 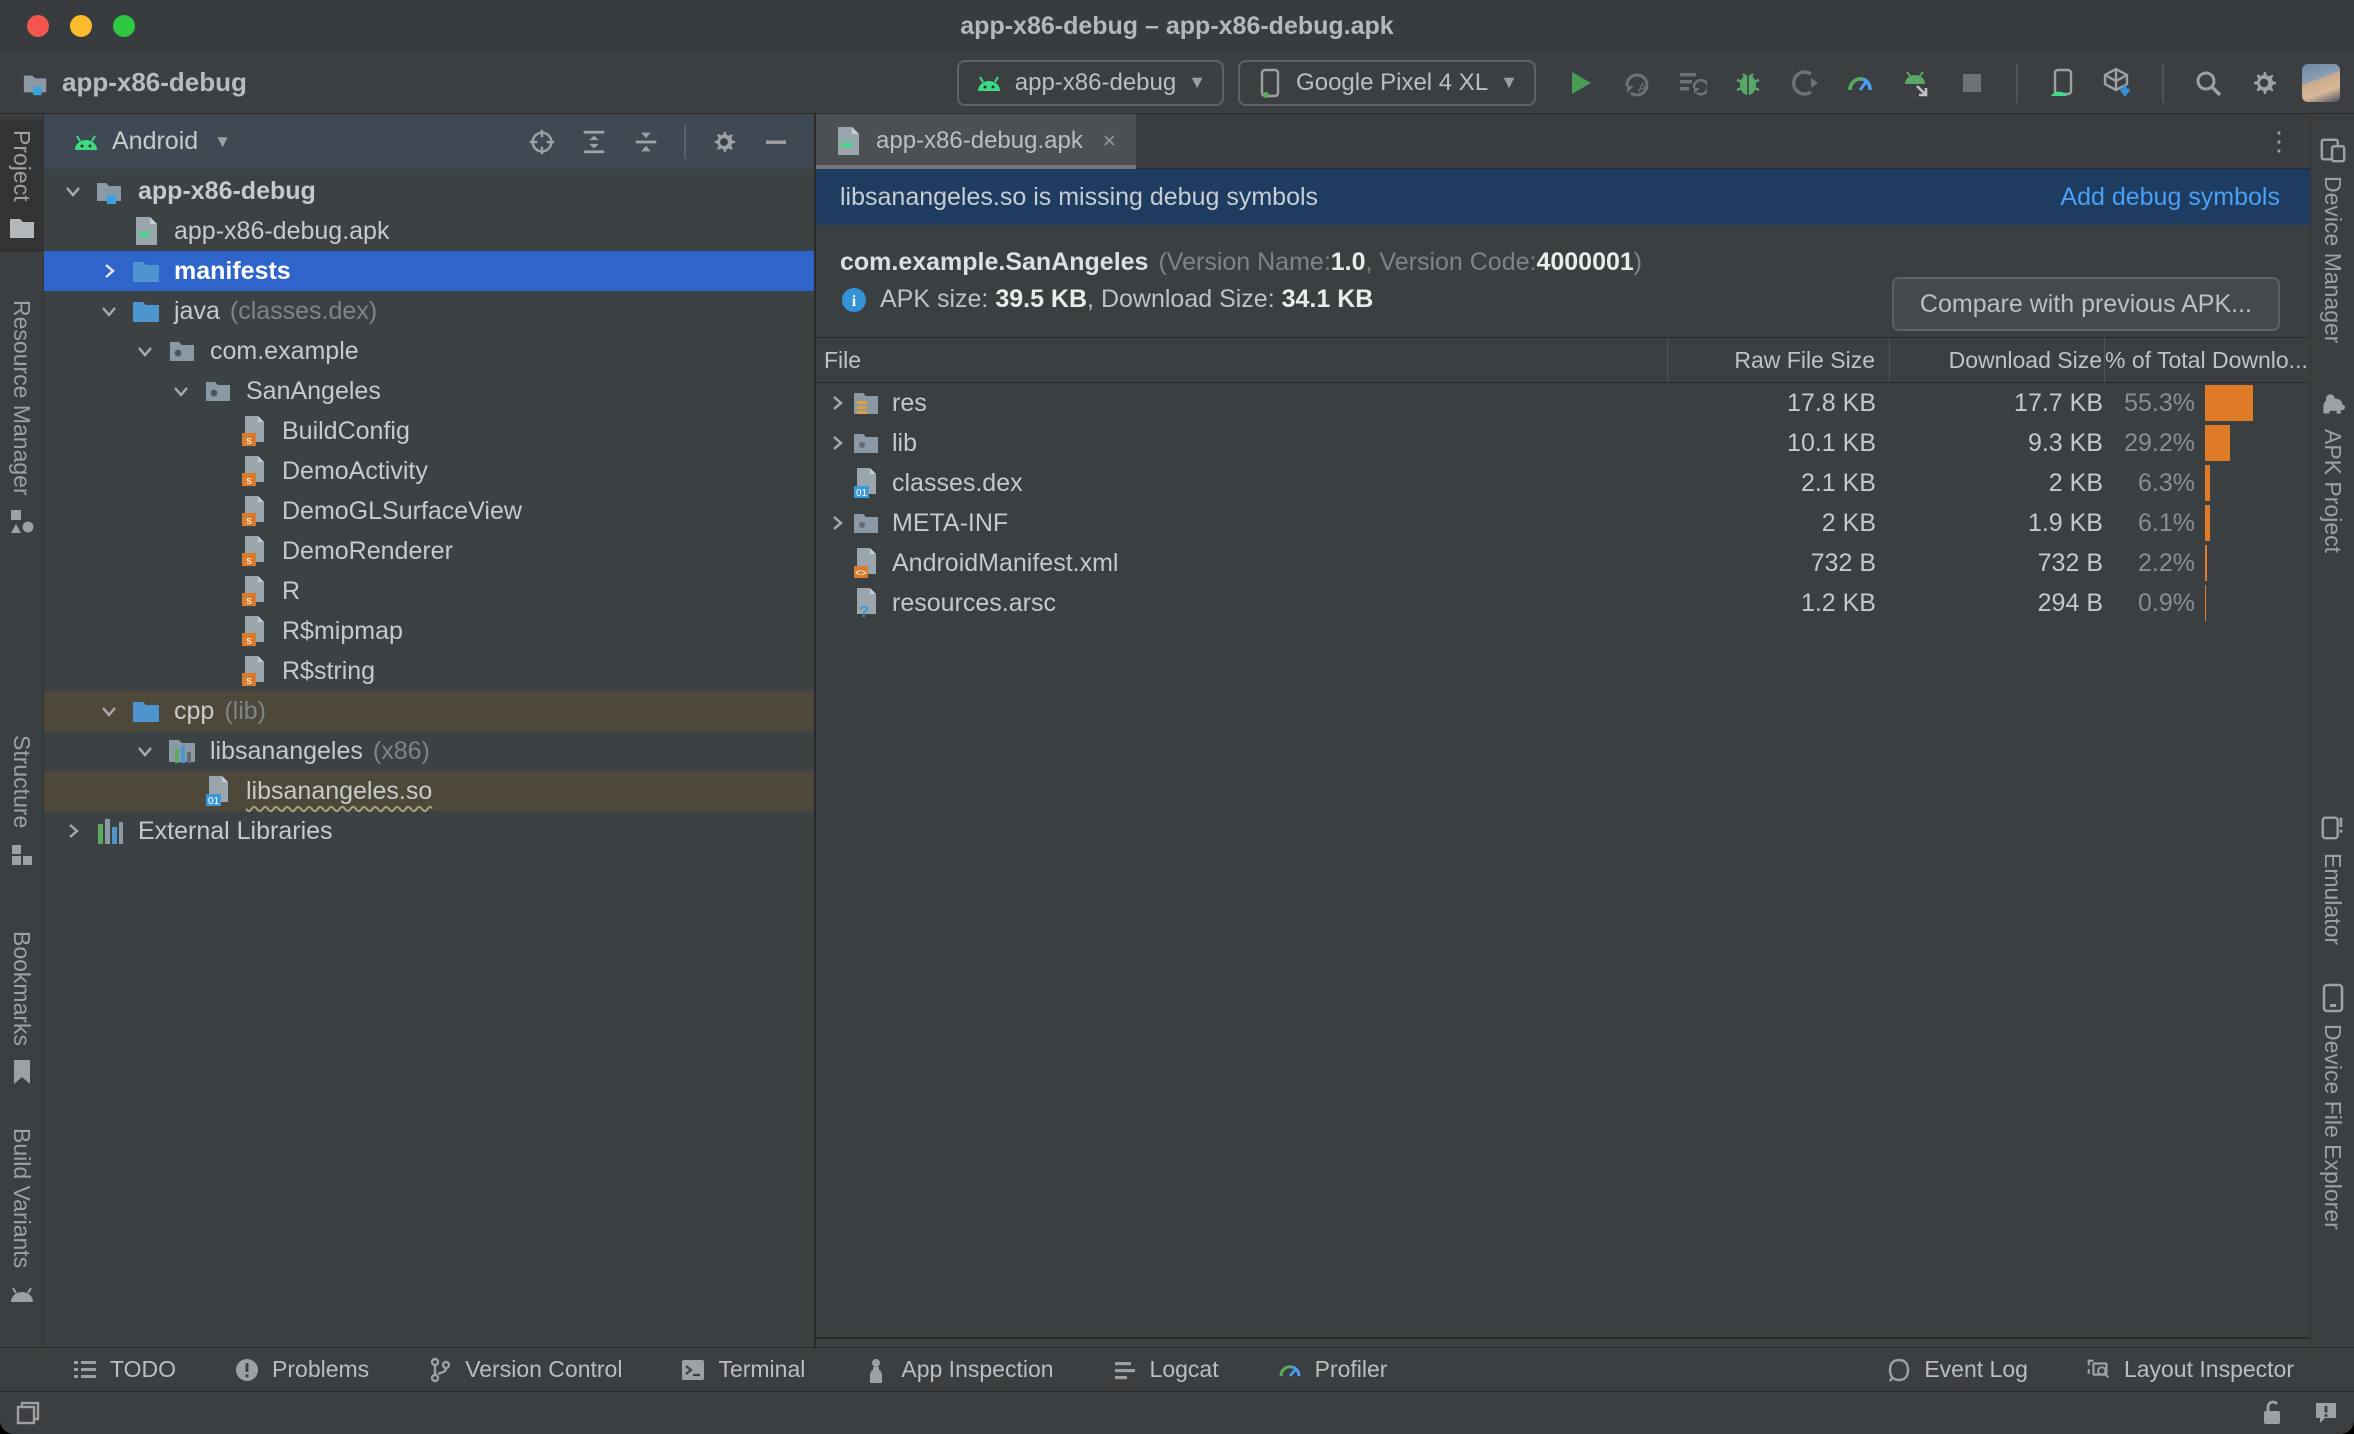 I want to click on settings-button, so click(x=2264, y=83).